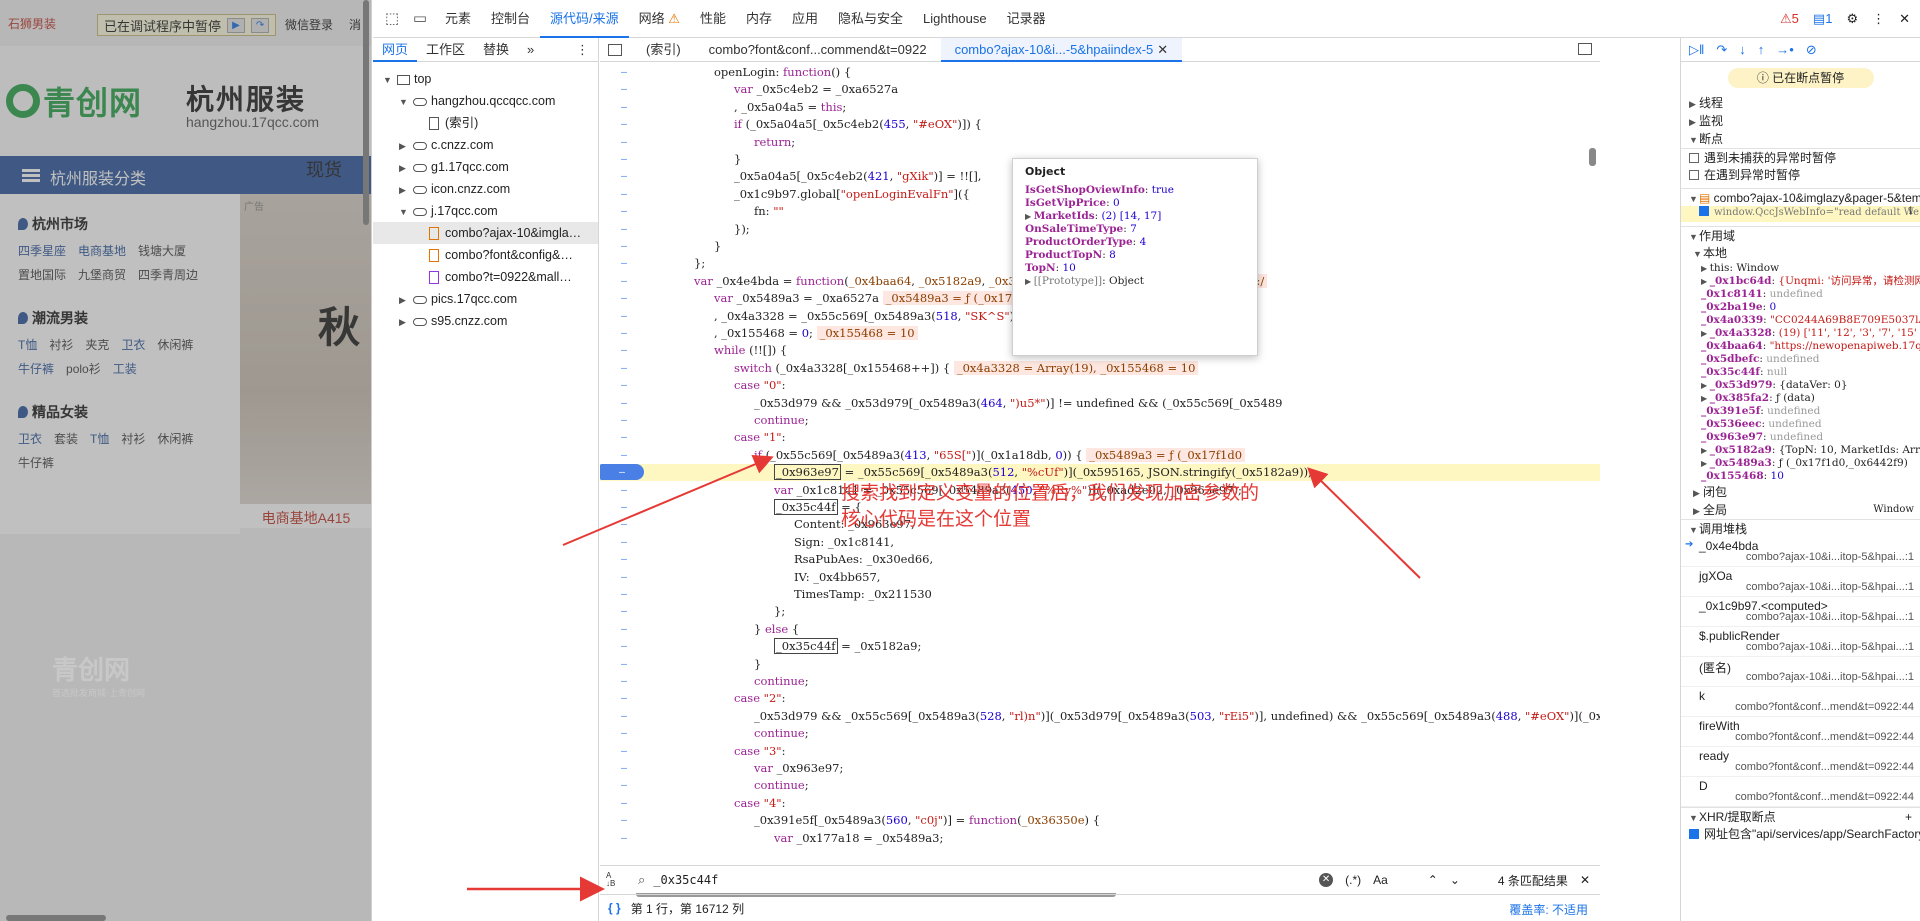 Image resolution: width=1920 pixels, height=921 pixels. What do you see at coordinates (388, 79) in the screenshot?
I see `expand-arrow-icon: ▼` at bounding box center [388, 79].